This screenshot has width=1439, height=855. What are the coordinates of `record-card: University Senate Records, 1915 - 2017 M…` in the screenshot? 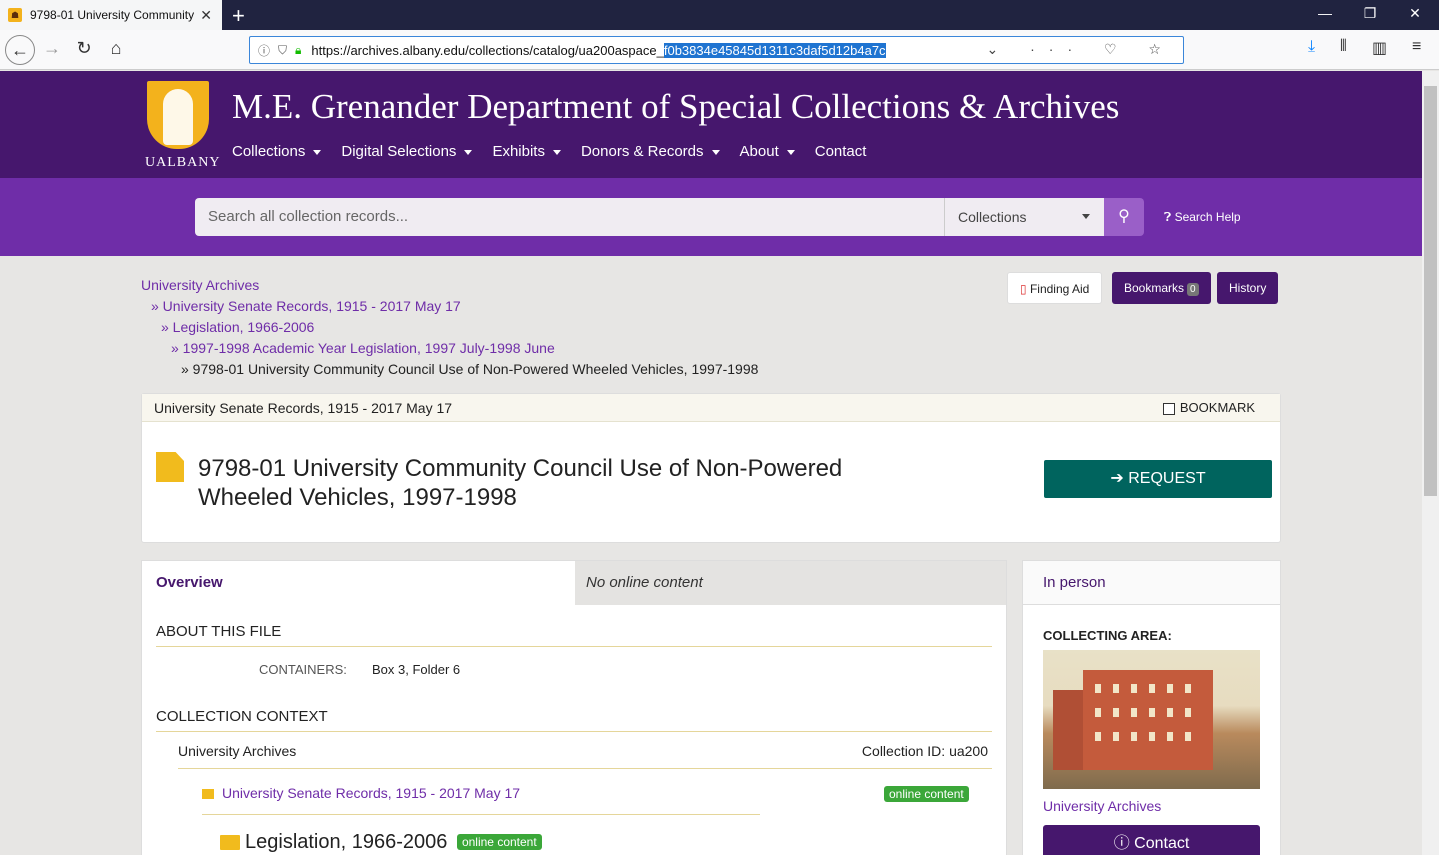 It's located at (711, 468).